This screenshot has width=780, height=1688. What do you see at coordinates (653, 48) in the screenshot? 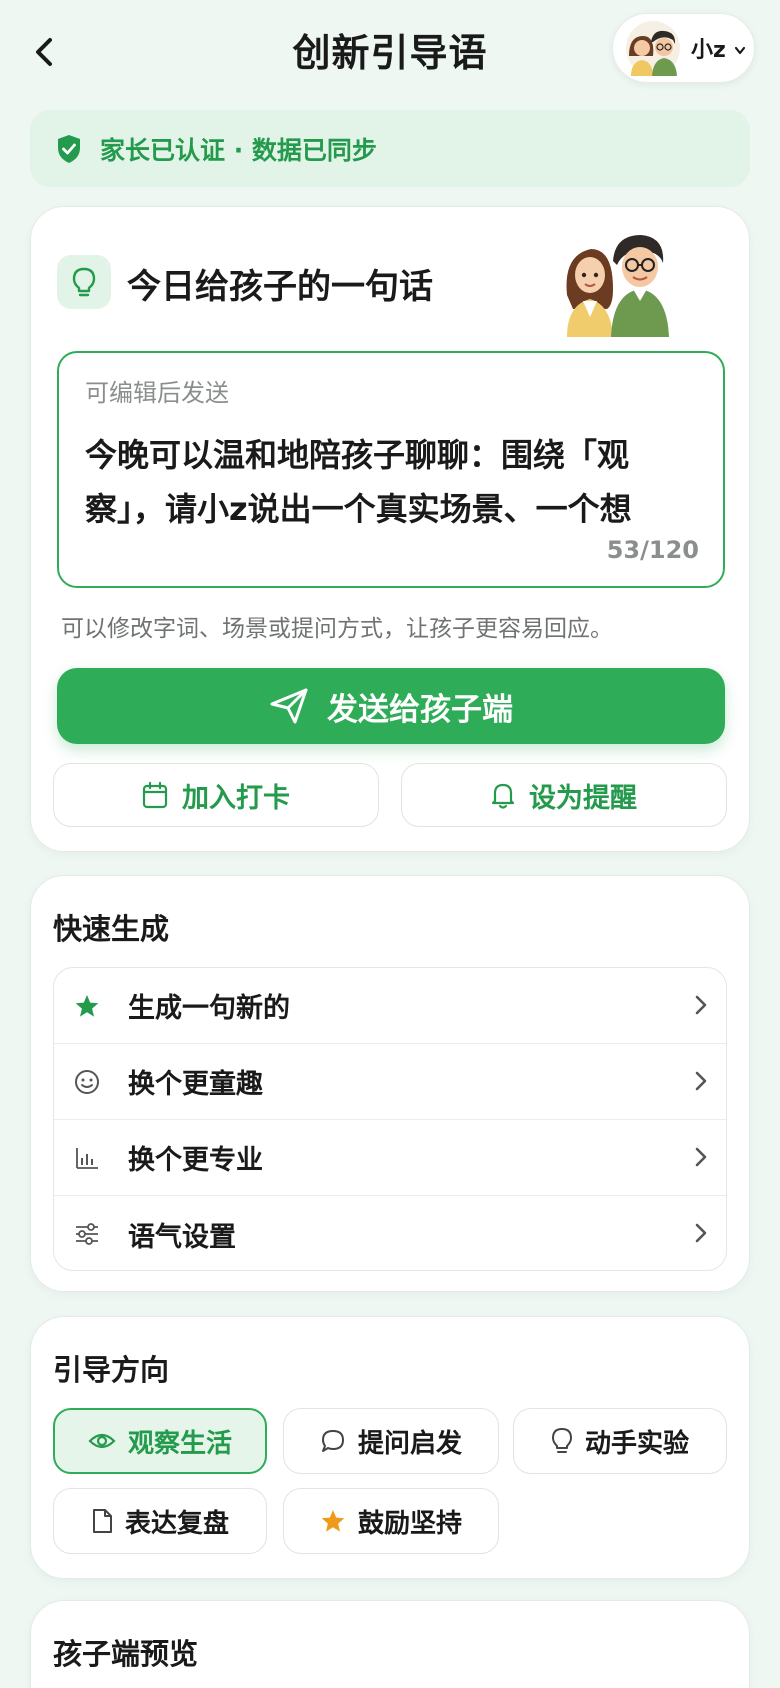
I see `avatar` at bounding box center [653, 48].